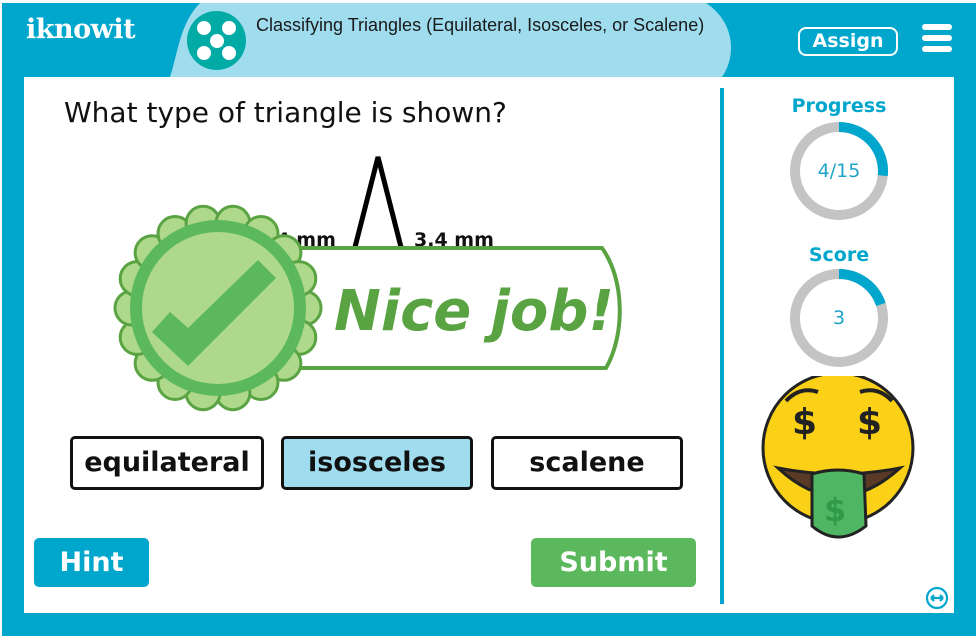  What do you see at coordinates (167, 463) in the screenshot?
I see `option-equilateral: equilateral` at bounding box center [167, 463].